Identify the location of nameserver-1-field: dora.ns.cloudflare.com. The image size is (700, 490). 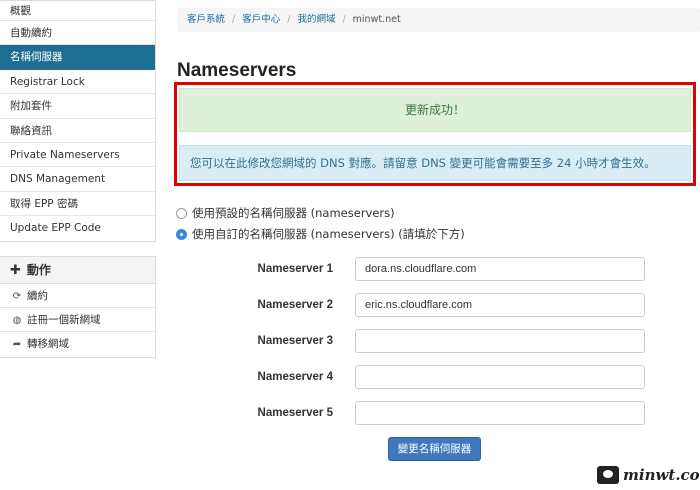
(500, 269).